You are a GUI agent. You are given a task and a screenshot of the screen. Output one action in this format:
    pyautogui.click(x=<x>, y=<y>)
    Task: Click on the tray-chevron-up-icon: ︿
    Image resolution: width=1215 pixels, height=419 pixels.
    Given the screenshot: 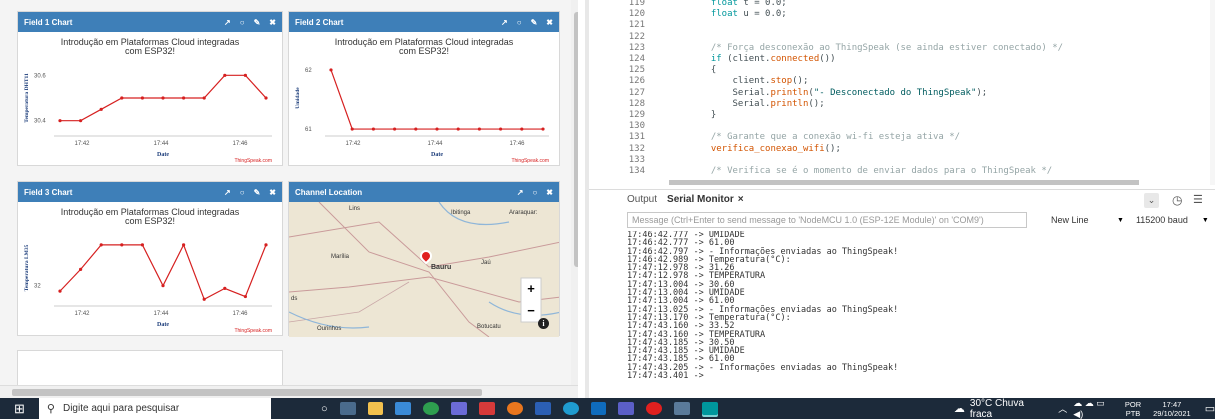 What is the action you would take?
    pyautogui.click(x=1062, y=408)
    